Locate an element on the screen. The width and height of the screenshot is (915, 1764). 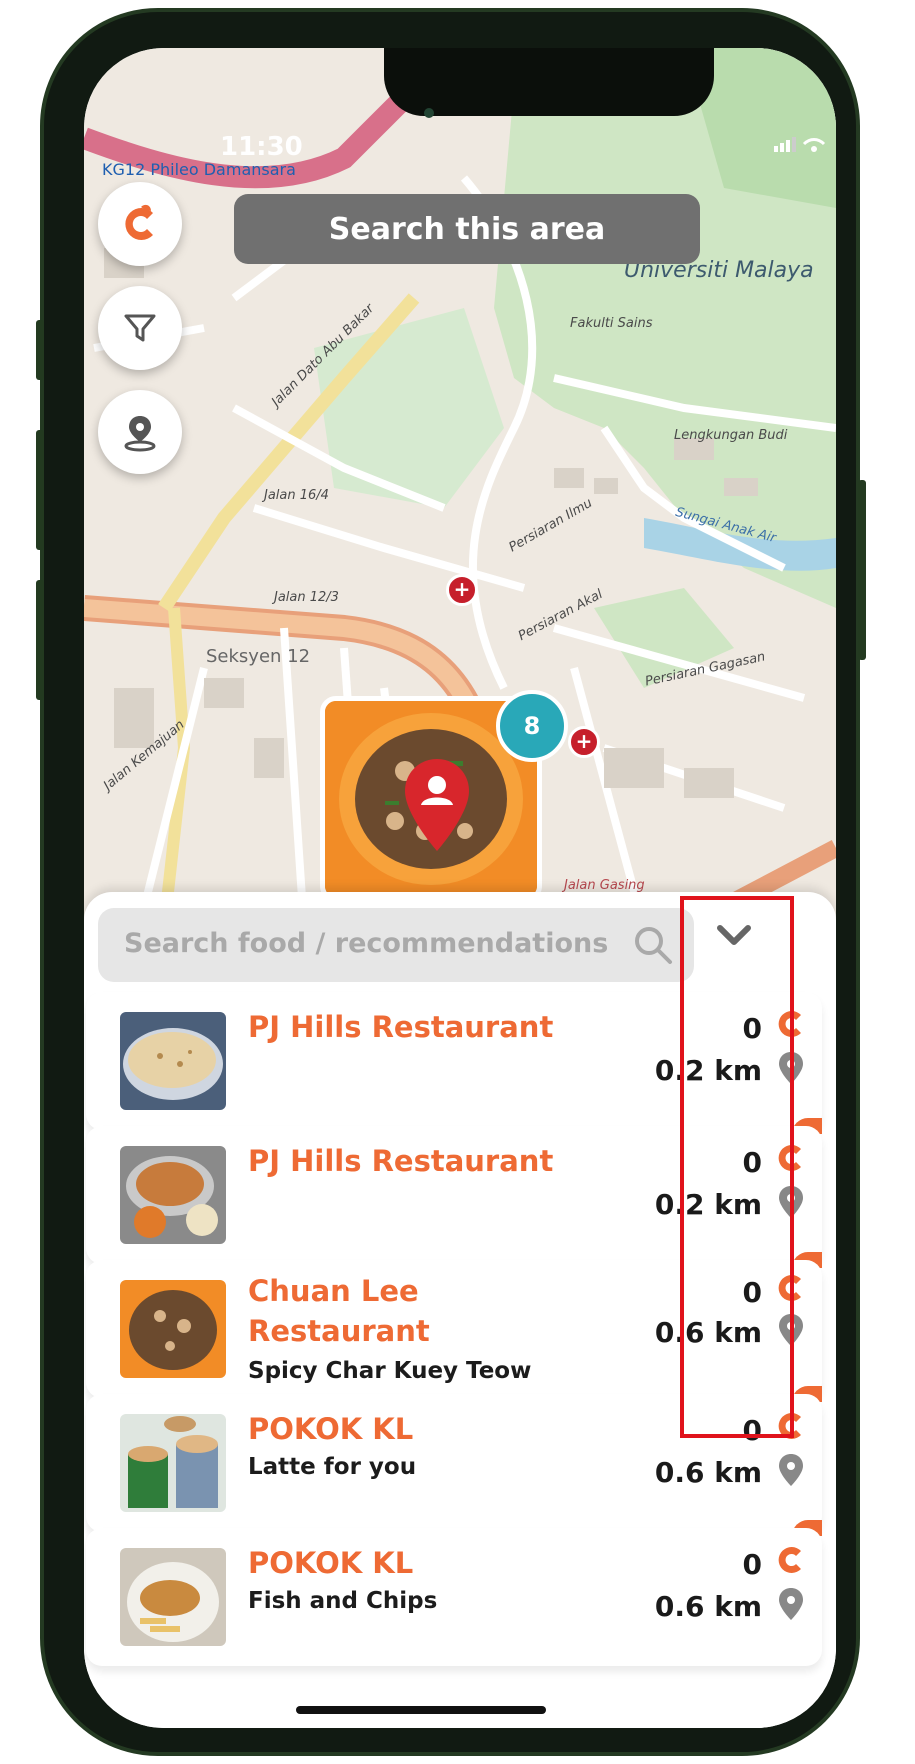
search-this-area-button: Search this area is located at coordinates (467, 229).